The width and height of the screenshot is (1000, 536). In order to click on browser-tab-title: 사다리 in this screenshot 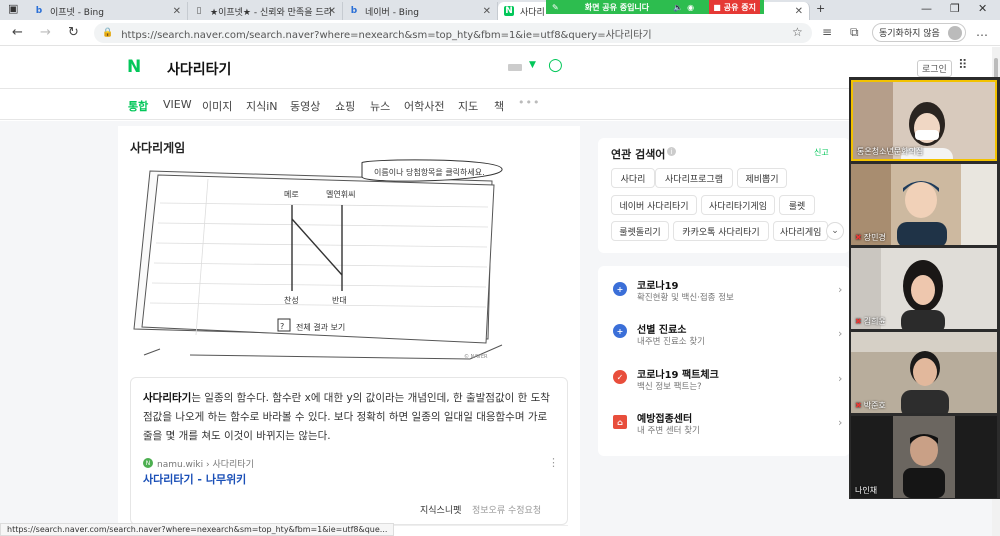, I will do `click(532, 12)`.